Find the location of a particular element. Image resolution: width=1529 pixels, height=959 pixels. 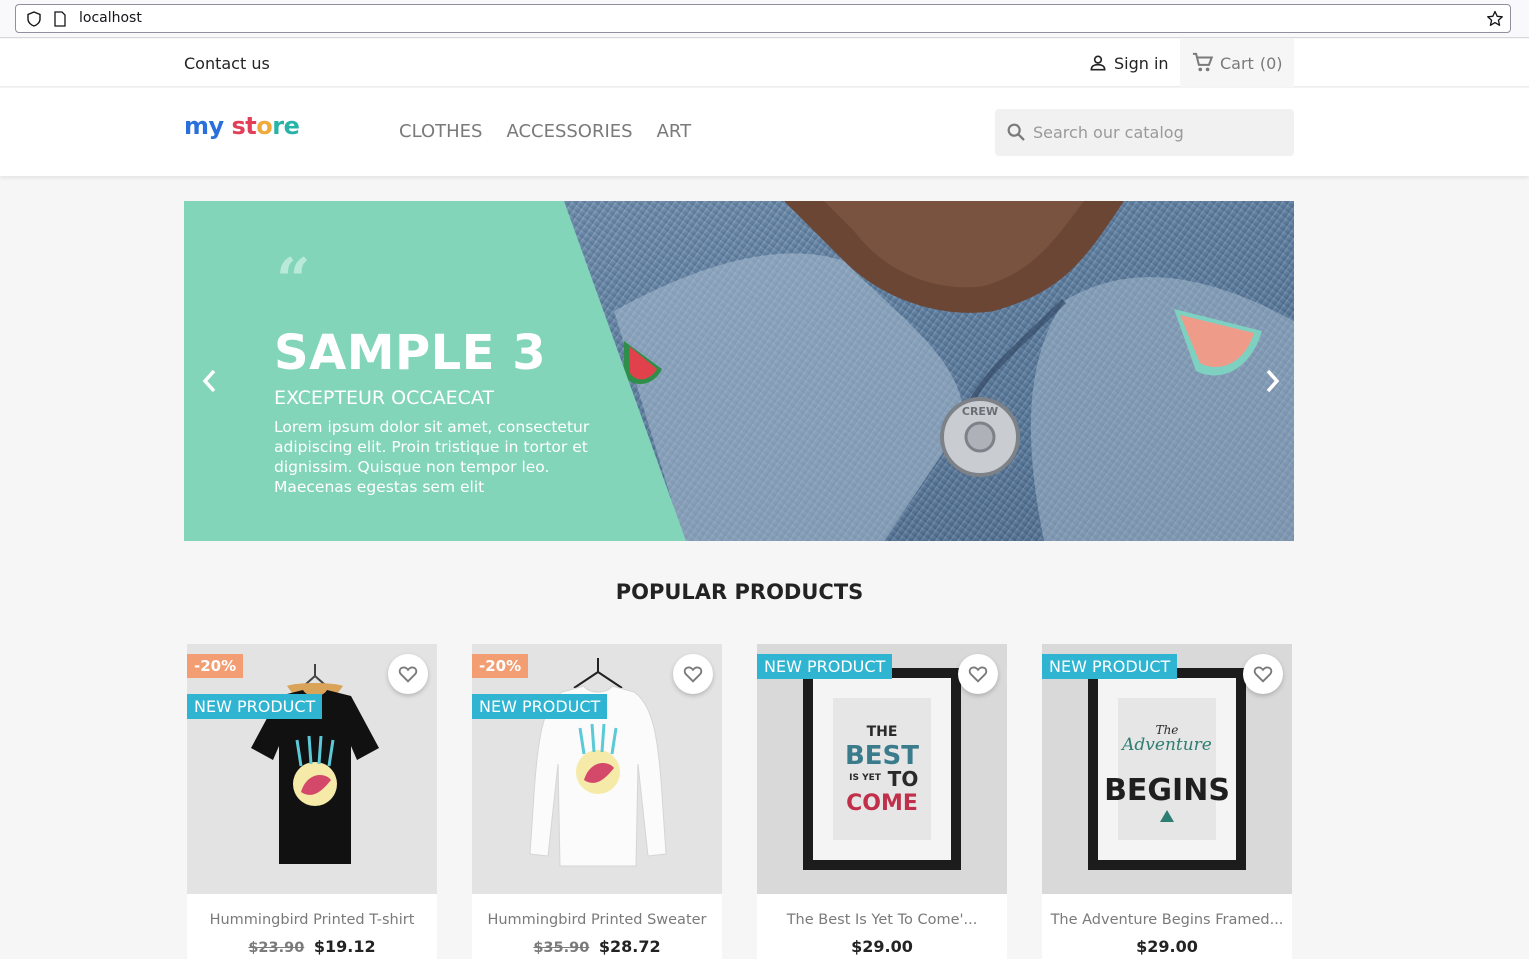

svg-text: IS YET is located at coordinates (865, 778).